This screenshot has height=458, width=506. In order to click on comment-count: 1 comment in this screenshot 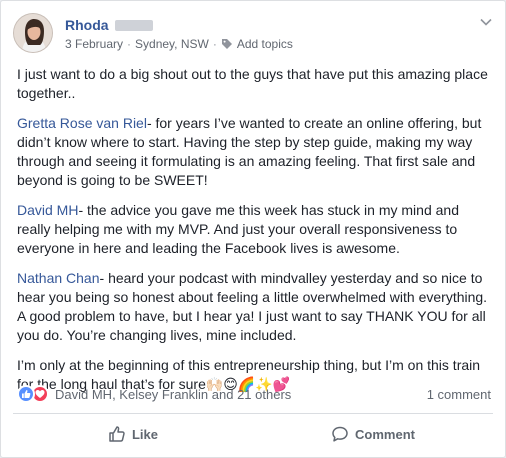, I will do `click(459, 394)`.